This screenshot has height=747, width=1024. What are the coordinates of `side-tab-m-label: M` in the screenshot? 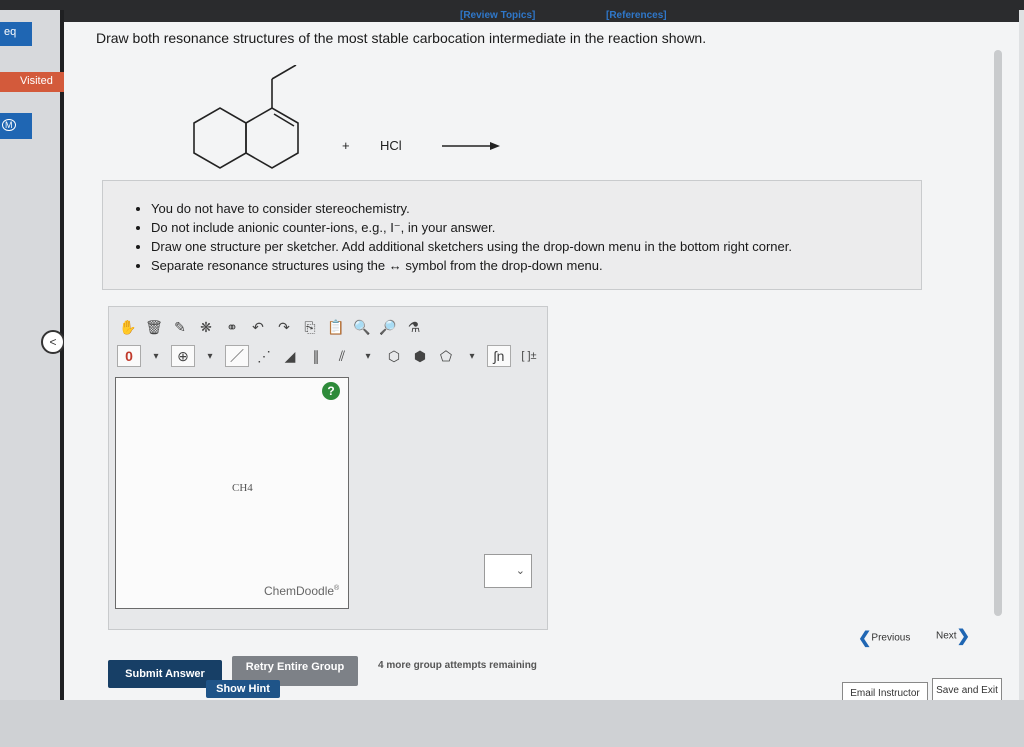 It's located at (9, 125).